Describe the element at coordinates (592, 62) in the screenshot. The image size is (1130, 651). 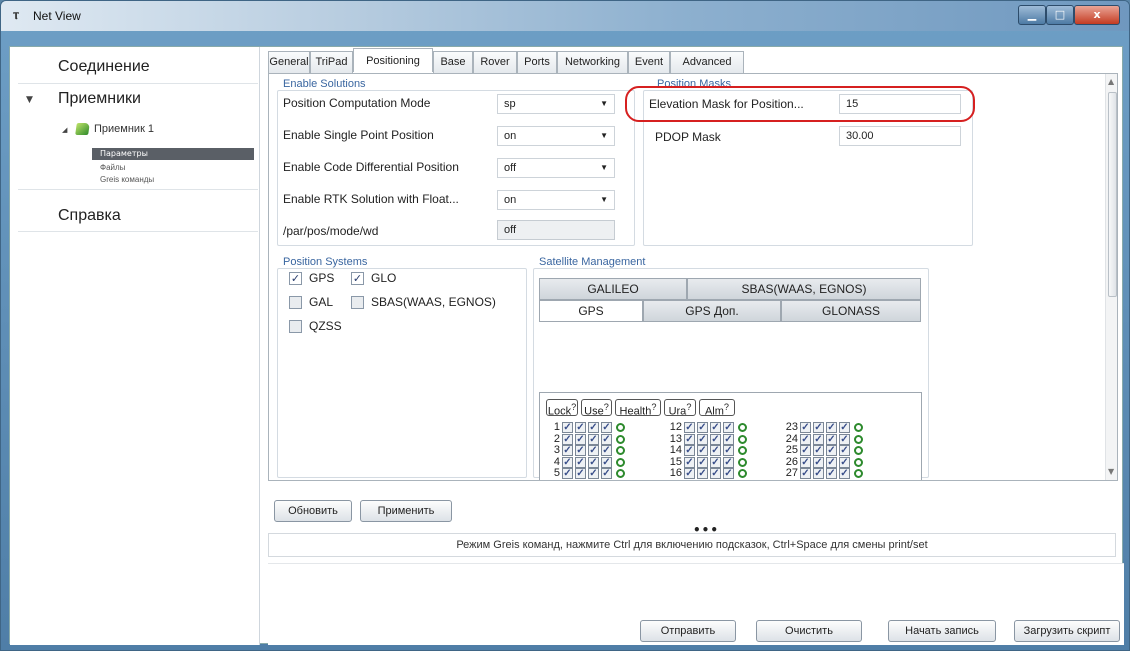
I see `tab-networking: Networking` at that location.